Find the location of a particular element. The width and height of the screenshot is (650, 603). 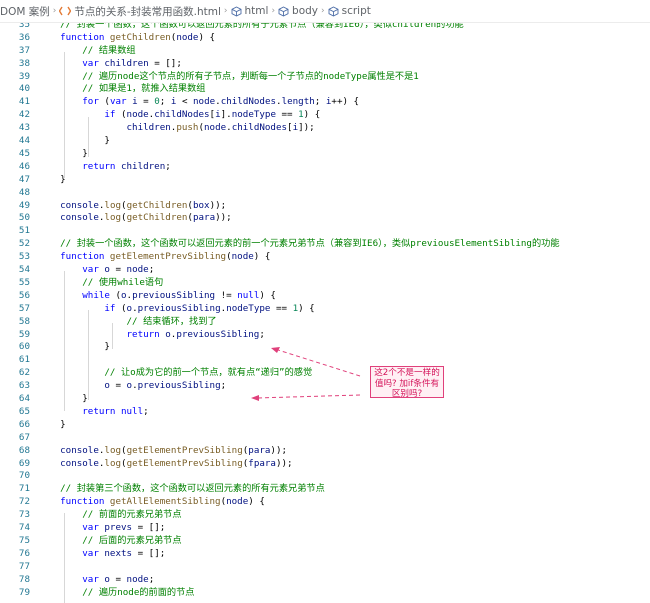

breadcrumb-label: html is located at coordinates (256, 11).